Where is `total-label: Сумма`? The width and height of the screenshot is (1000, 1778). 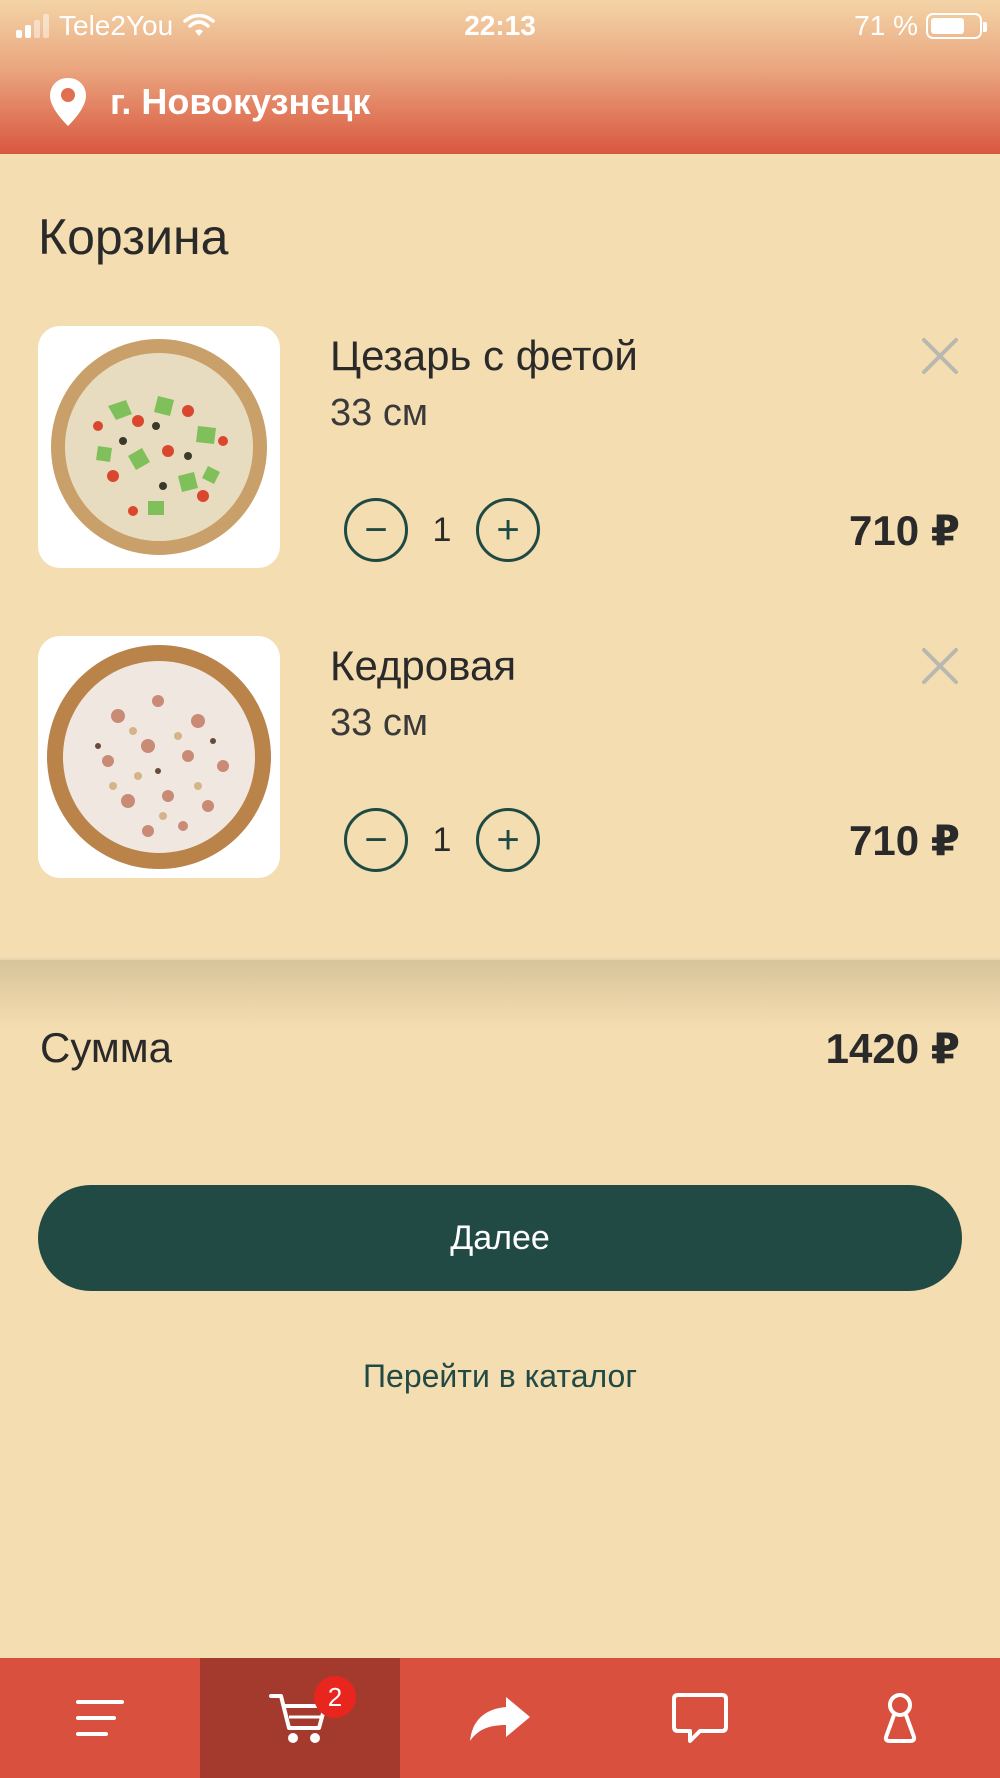
total-label: Сумма is located at coordinates (106, 1047).